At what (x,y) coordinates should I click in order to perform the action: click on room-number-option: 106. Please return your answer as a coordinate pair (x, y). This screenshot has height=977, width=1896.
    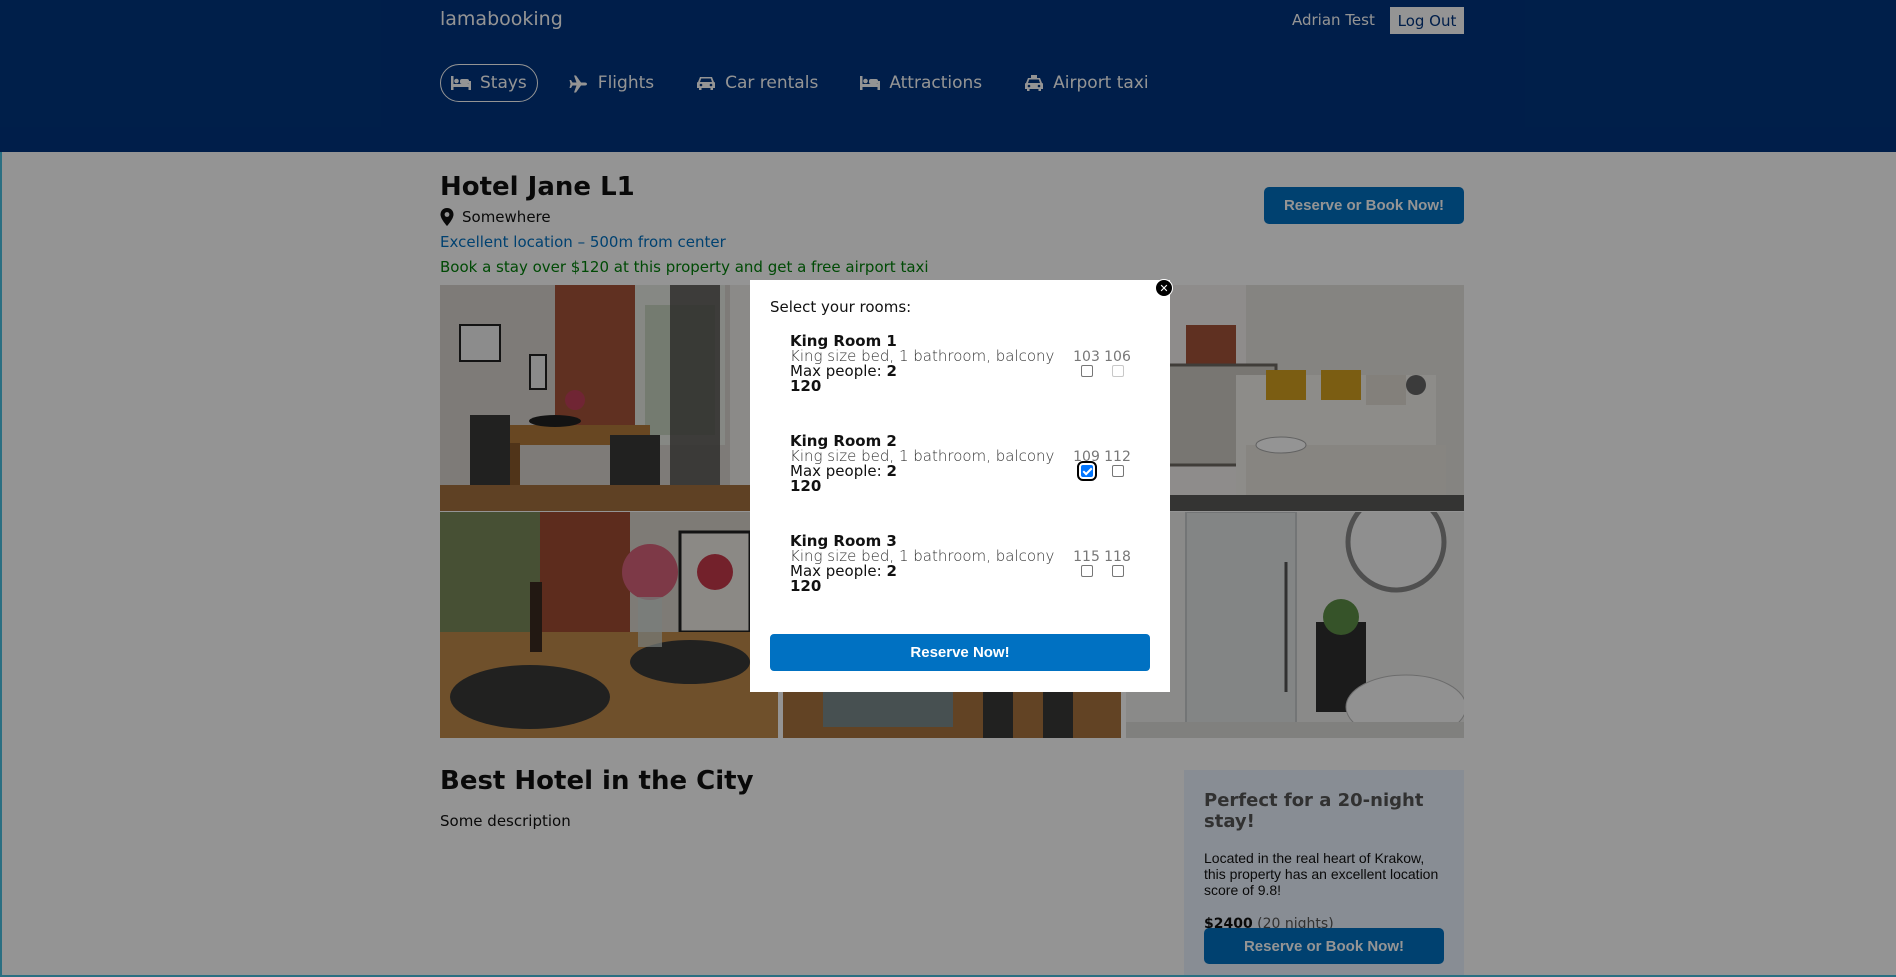
    Looking at the image, I should click on (1117, 363).